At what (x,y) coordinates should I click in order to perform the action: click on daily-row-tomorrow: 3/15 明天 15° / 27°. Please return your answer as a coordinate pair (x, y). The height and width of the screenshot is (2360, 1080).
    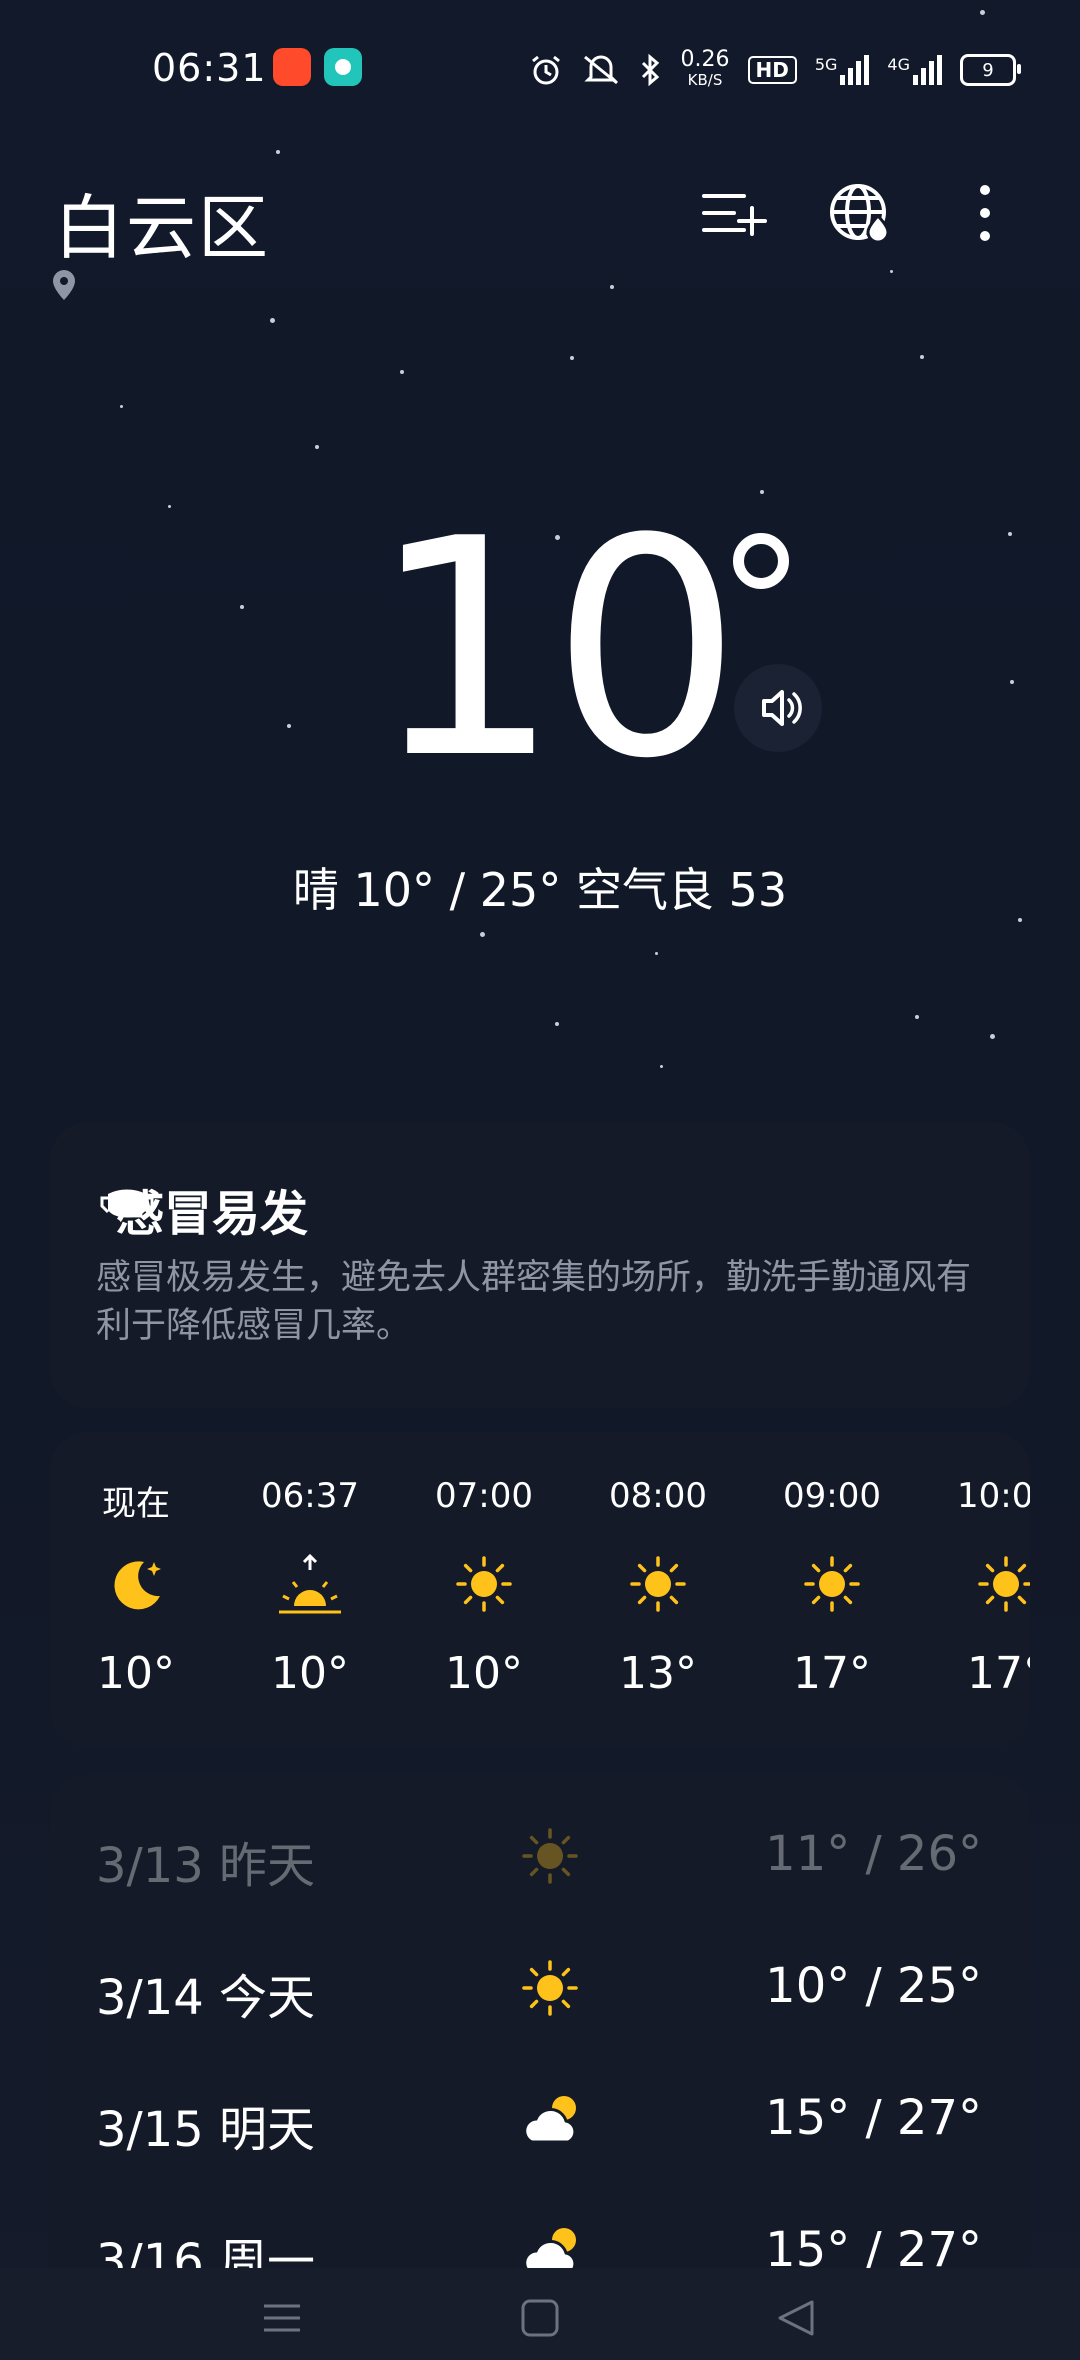
    Looking at the image, I should click on (540, 2125).